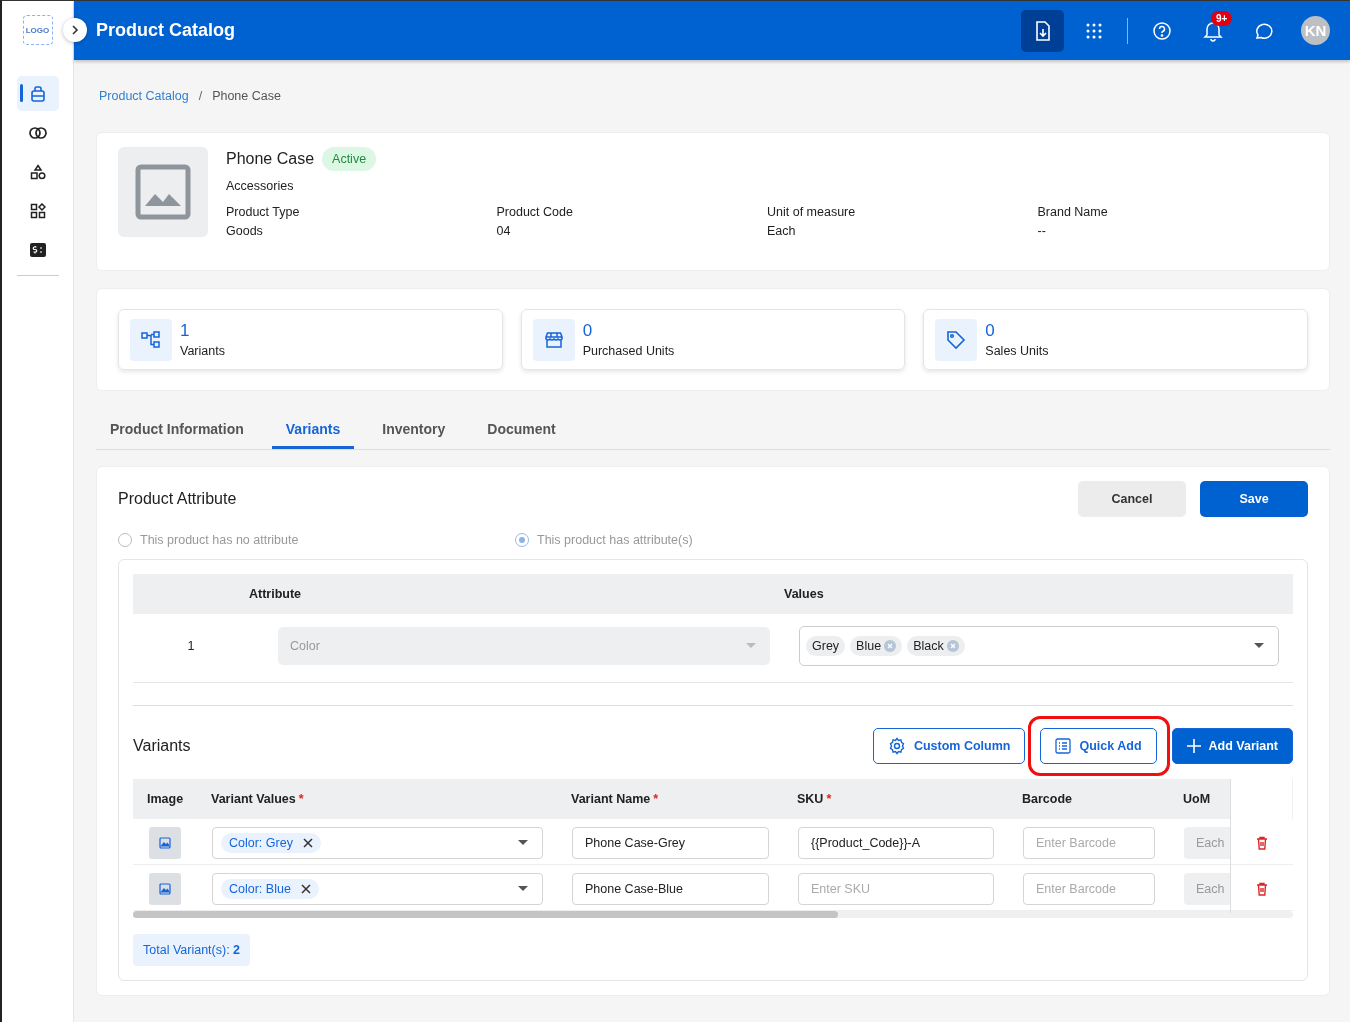  I want to click on field-label: Product Type, so click(263, 212).